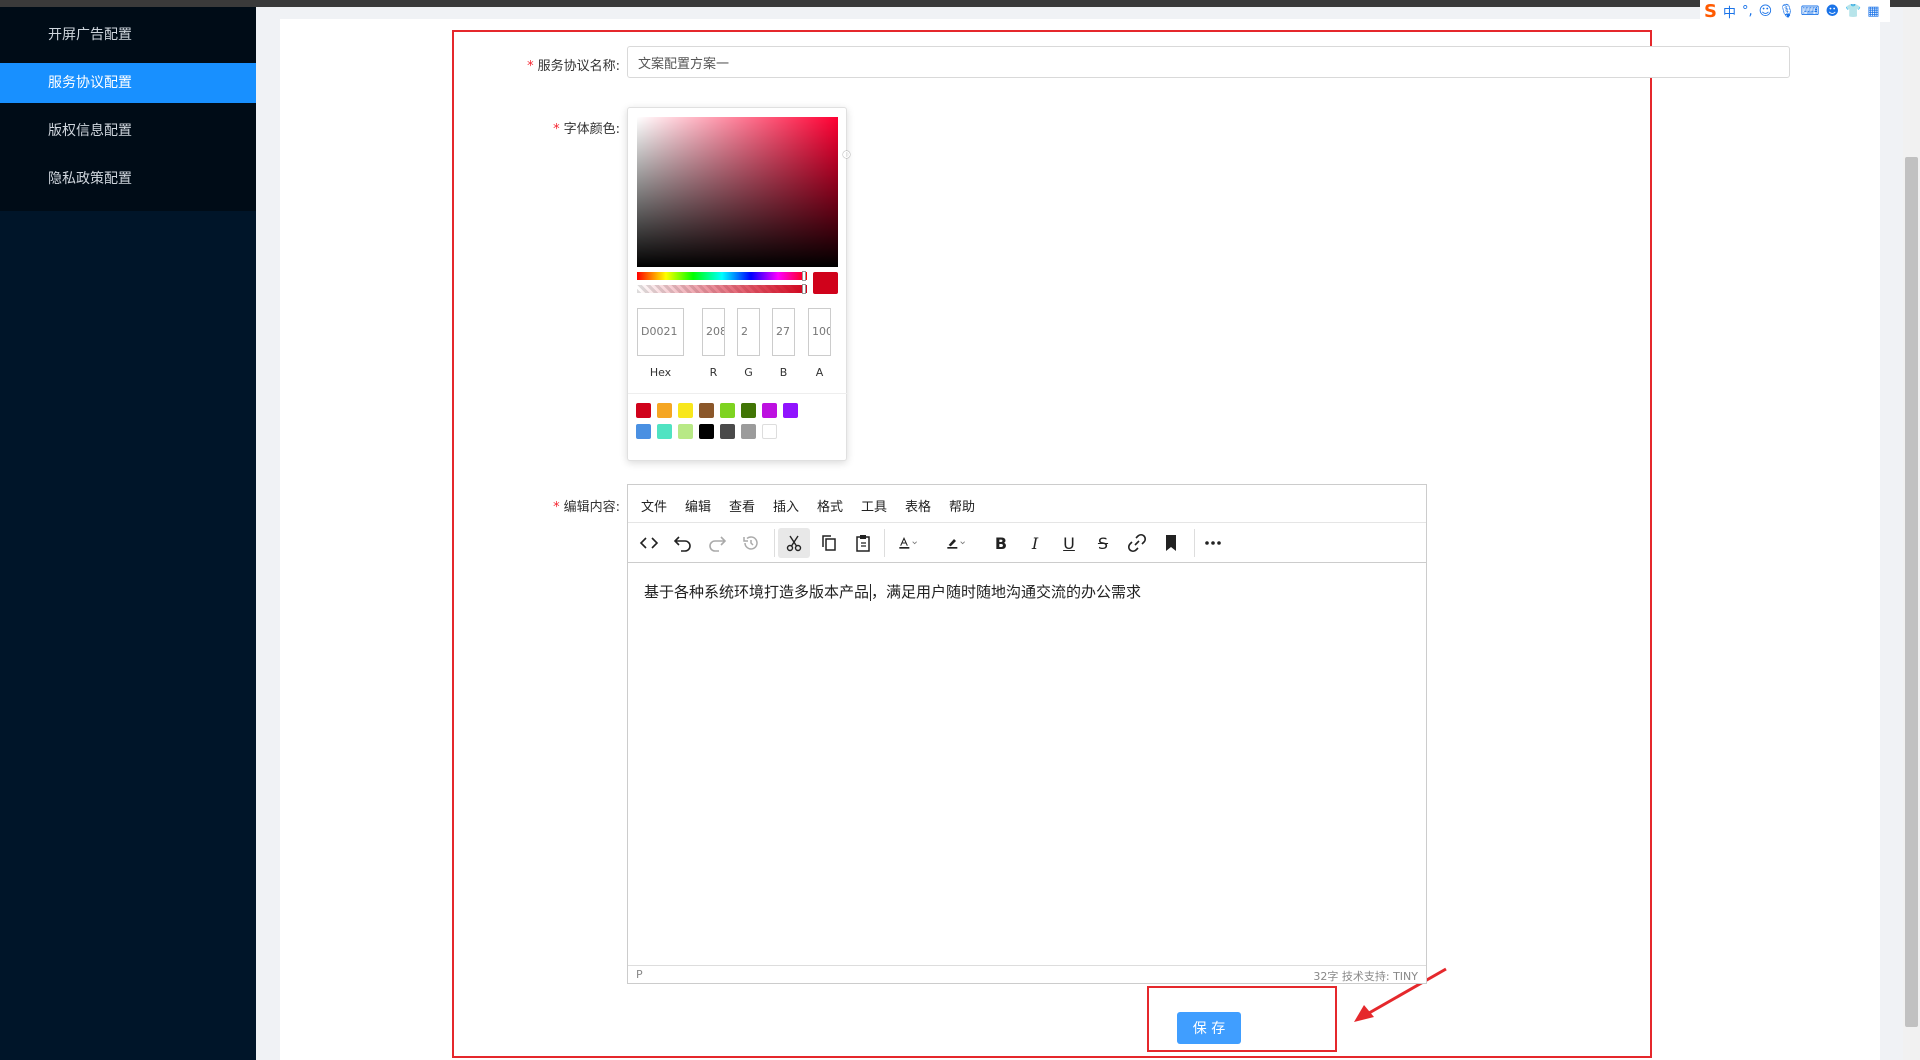  I want to click on menu-help: 帮助, so click(962, 505).